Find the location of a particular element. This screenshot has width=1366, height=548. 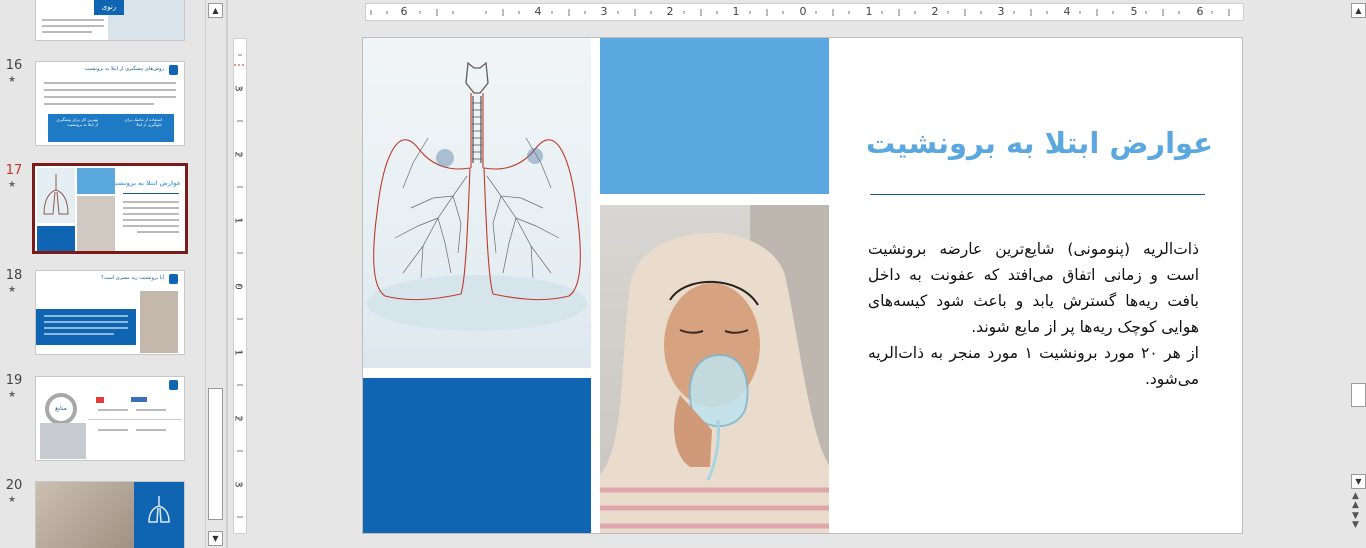

horizontal-ruler: 6 4 3 2 1 0 1 2 3 4 5 6 is located at coordinates (804, 12).